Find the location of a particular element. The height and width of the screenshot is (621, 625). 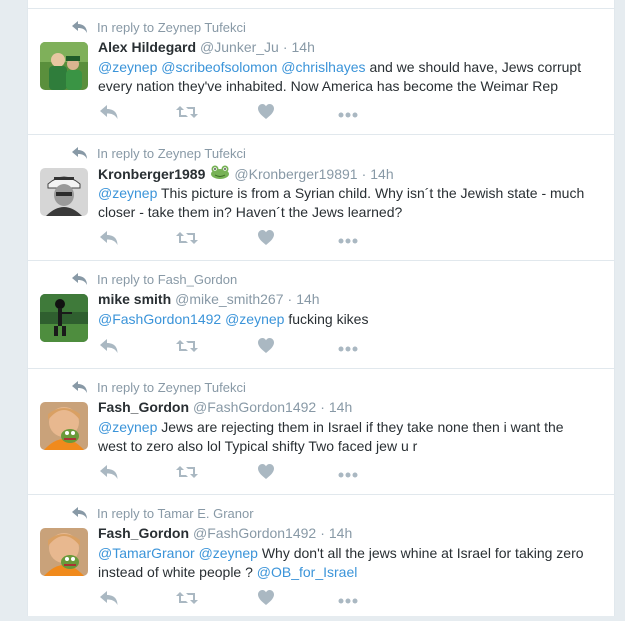

tweet-header: Kronberger1989 @Kronberger19891 · 14h is located at coordinates (246, 173).